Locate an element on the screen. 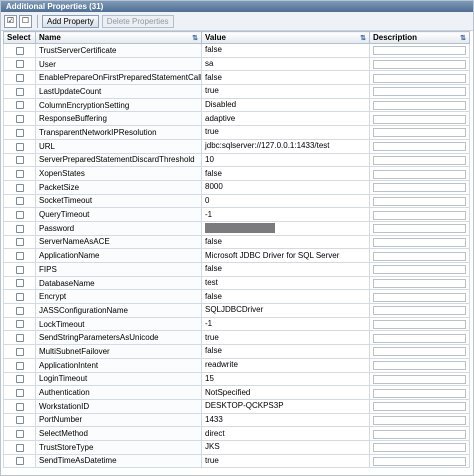 The width and height of the screenshot is (474, 476). property-name: Password is located at coordinates (118, 228).